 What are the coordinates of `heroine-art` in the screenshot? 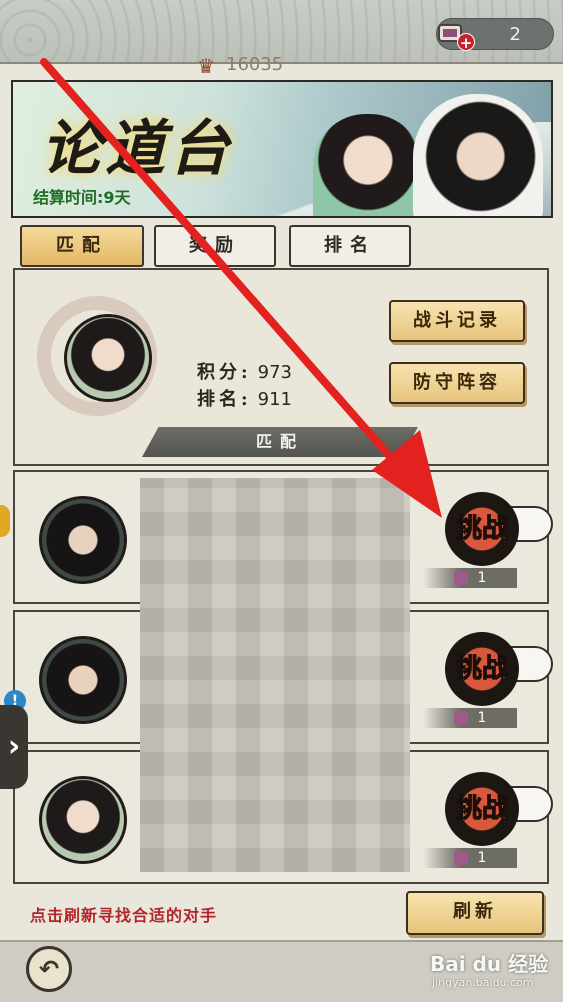 It's located at (368, 165).